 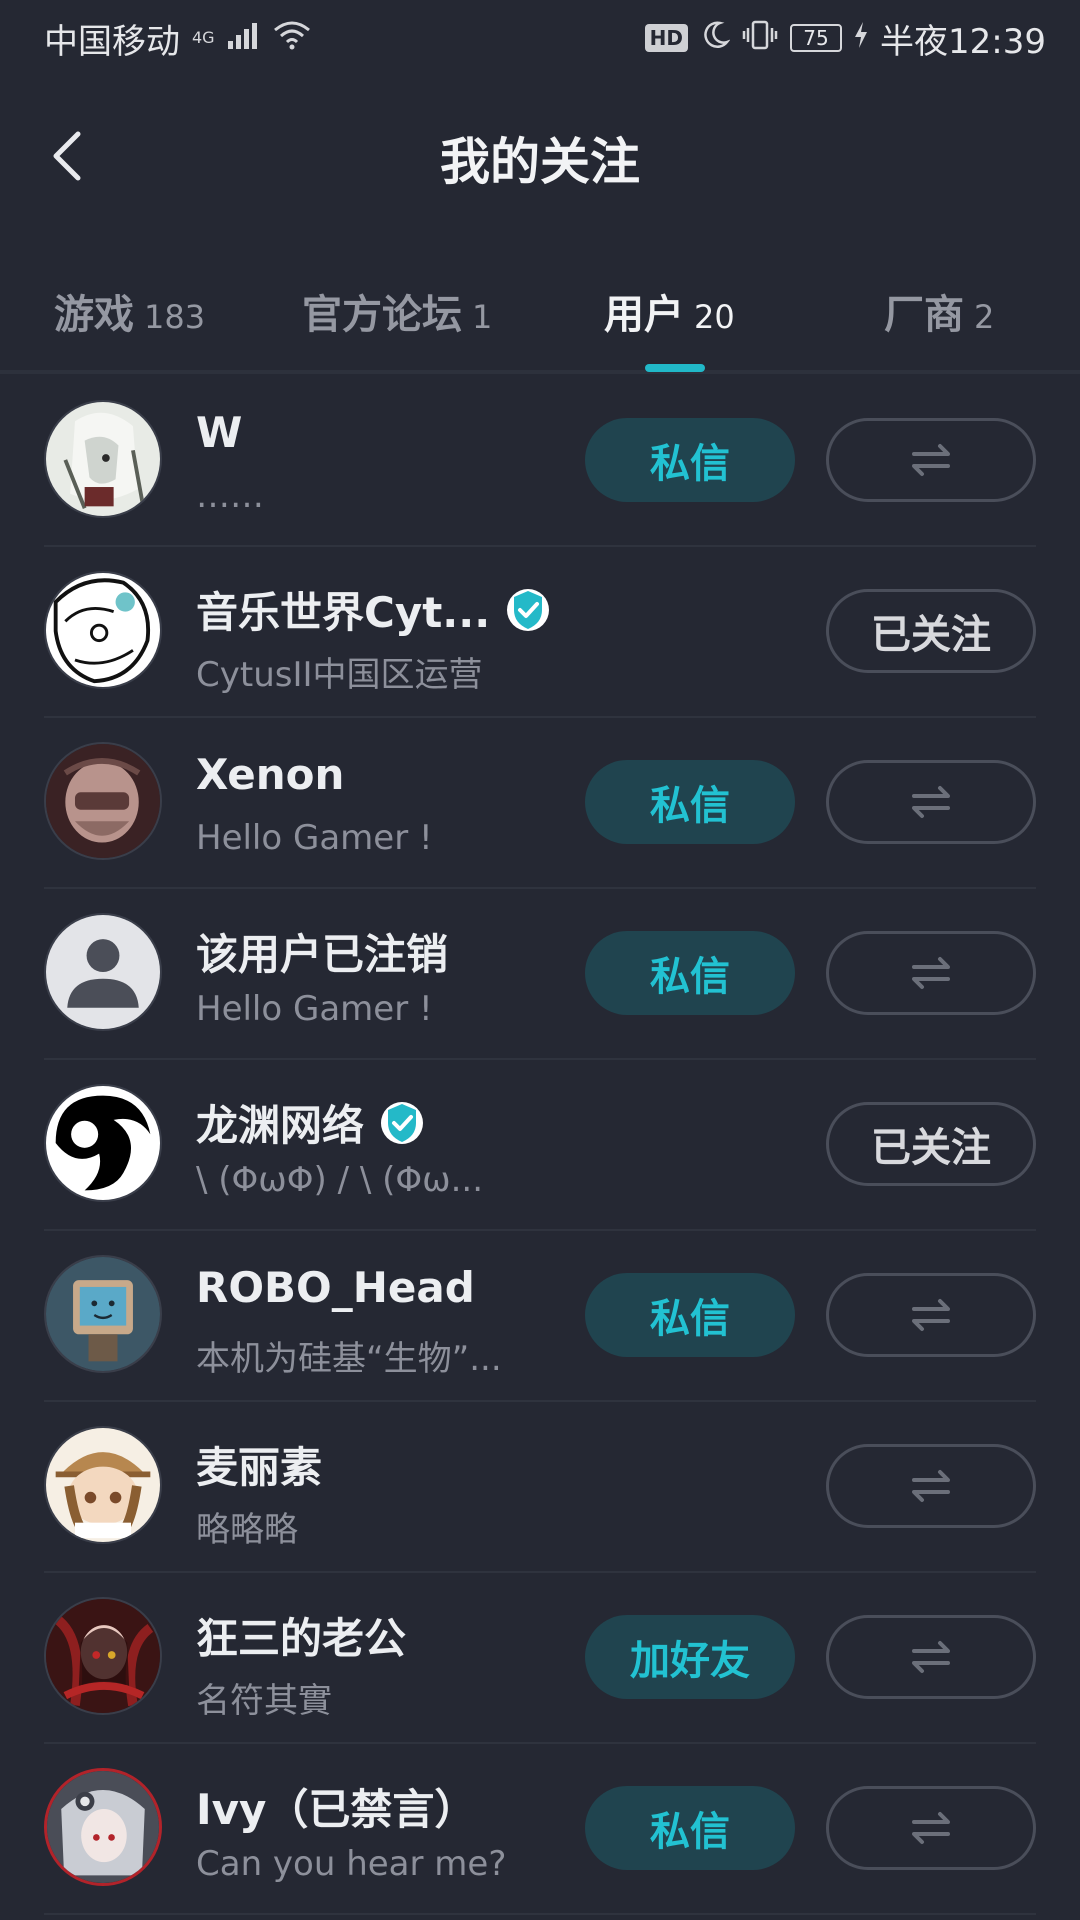 What do you see at coordinates (280, 1125) in the screenshot?
I see `user-name: 龙渊网络` at bounding box center [280, 1125].